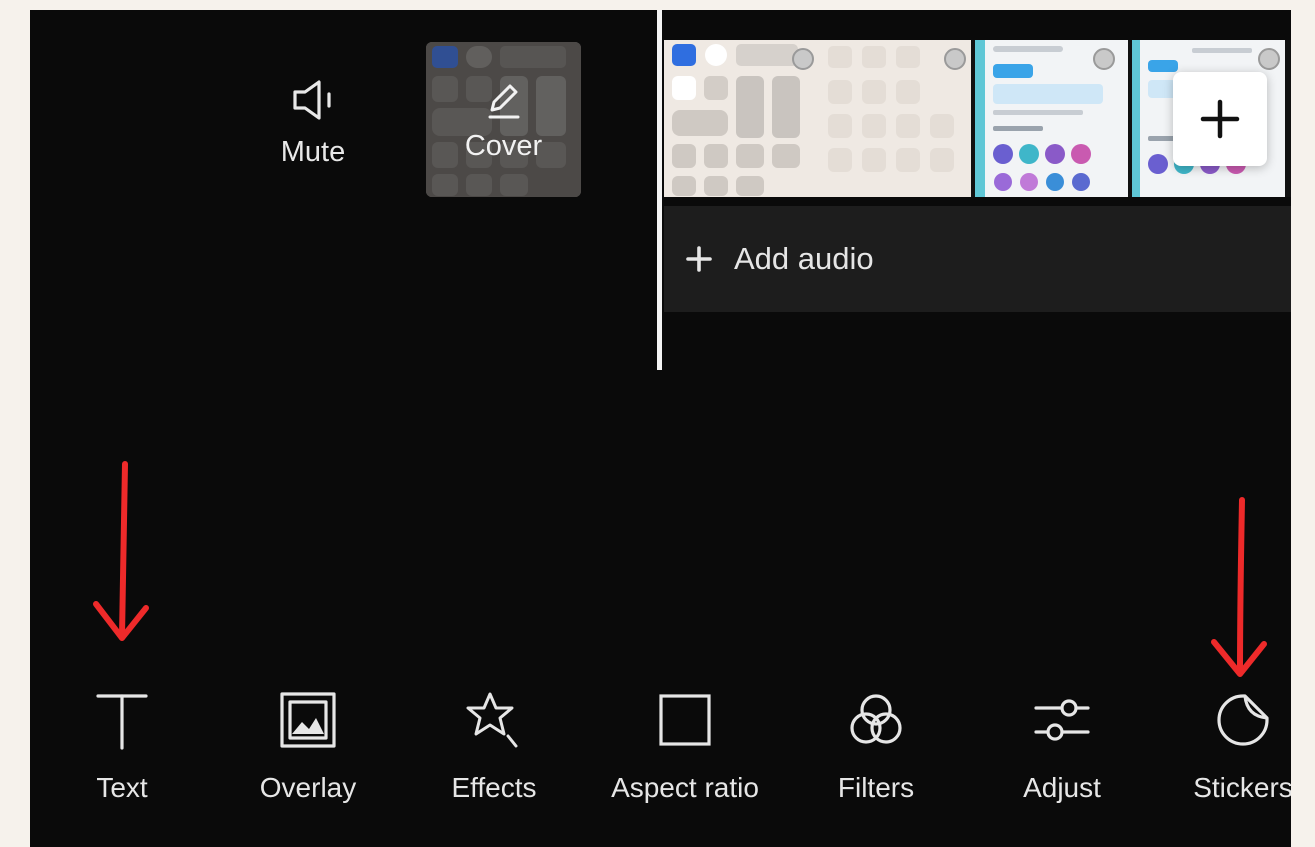 The height and width of the screenshot is (847, 1315). I want to click on text-icon, so click(122, 722).